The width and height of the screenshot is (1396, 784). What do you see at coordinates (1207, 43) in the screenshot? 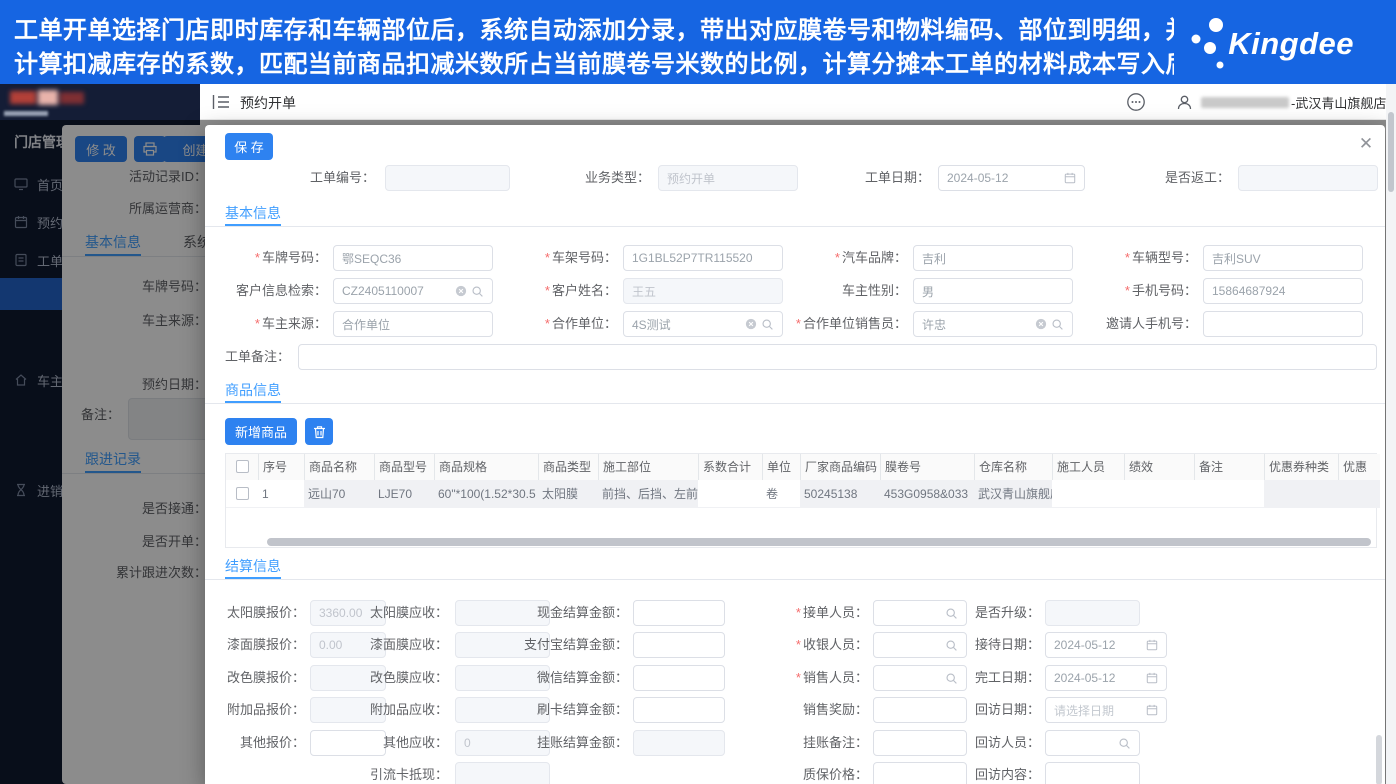
I see `kingdee-dots-icon` at bounding box center [1207, 43].